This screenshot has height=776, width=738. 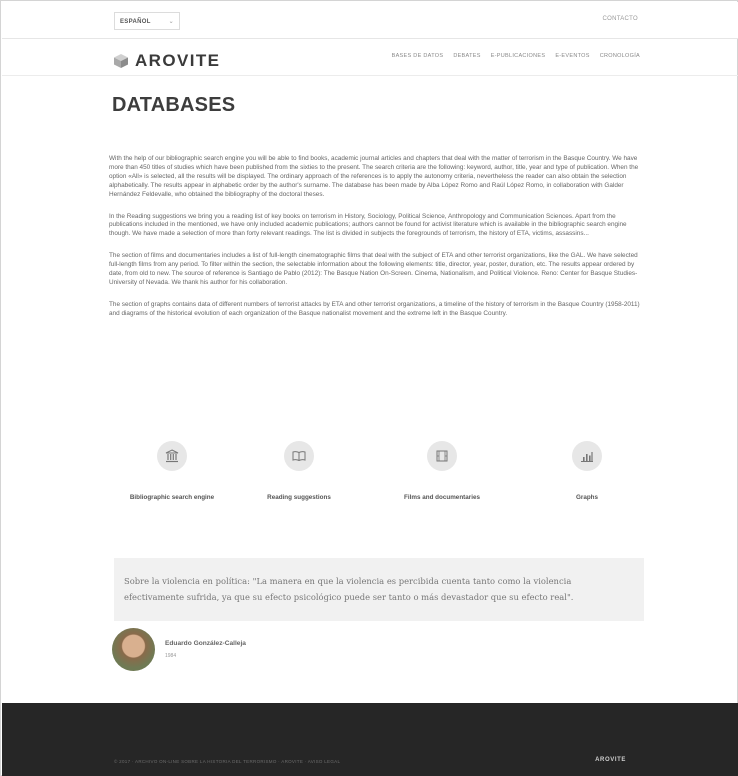 I want to click on contact-link: CONTACTO, so click(x=620, y=19).